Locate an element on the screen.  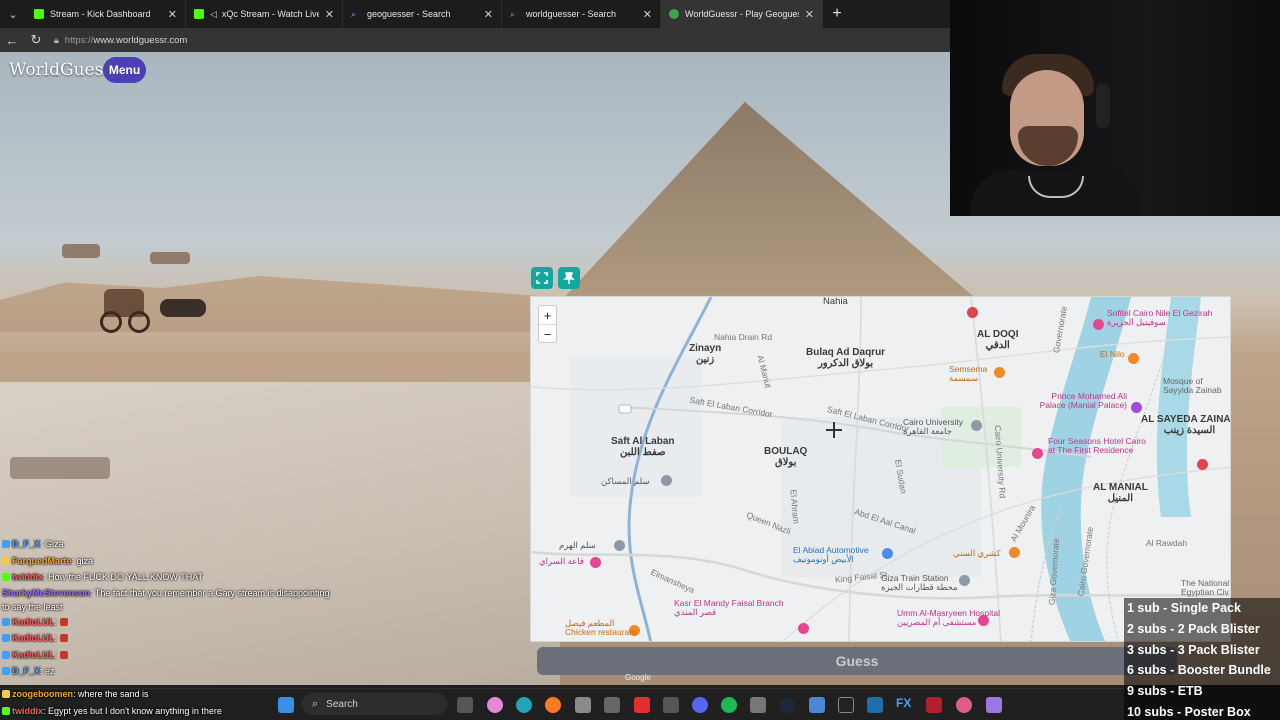
area-label: AL DOQI الدقي is located at coordinates (998, 340).